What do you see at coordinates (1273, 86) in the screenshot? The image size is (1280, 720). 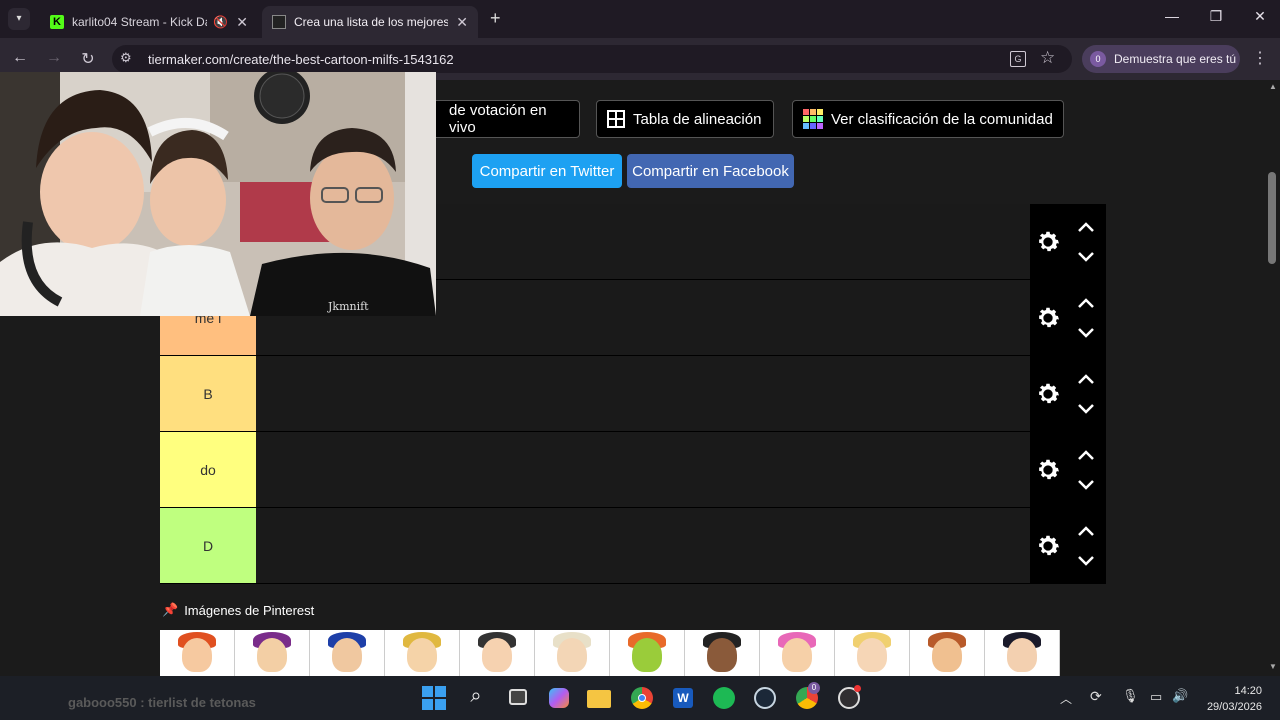 I see `scroll-up-icon: ▲` at bounding box center [1273, 86].